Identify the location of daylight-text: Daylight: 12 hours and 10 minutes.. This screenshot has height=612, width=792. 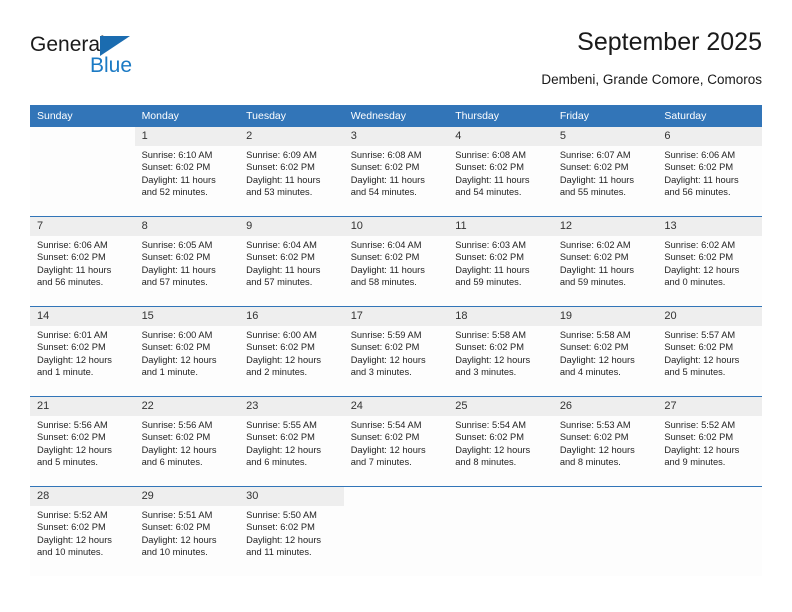
(179, 546).